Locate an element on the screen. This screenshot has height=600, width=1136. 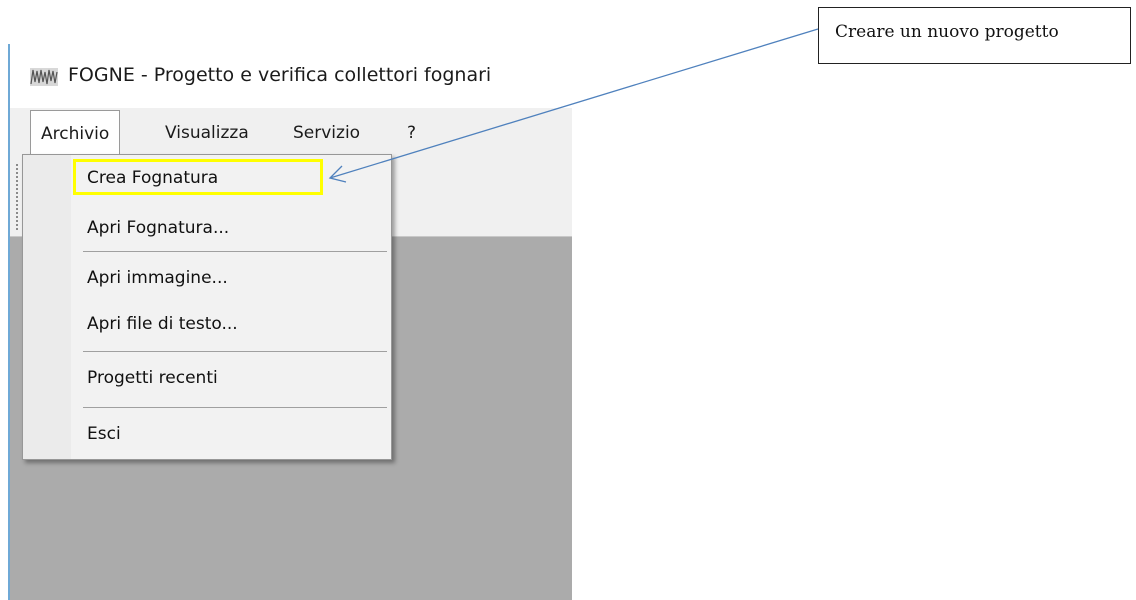
callout-text: Creare un nuovo progetto is located at coordinates (947, 32).